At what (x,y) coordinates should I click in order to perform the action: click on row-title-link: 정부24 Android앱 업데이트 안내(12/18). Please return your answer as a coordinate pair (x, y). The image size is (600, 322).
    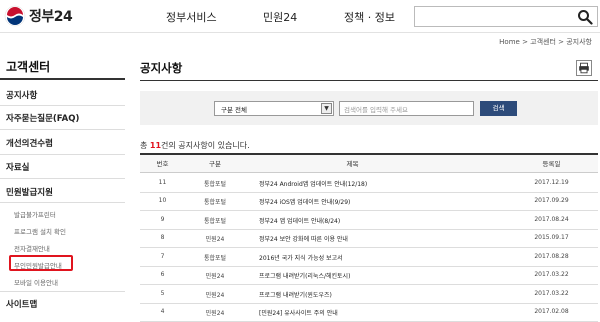
    Looking at the image, I should click on (313, 183).